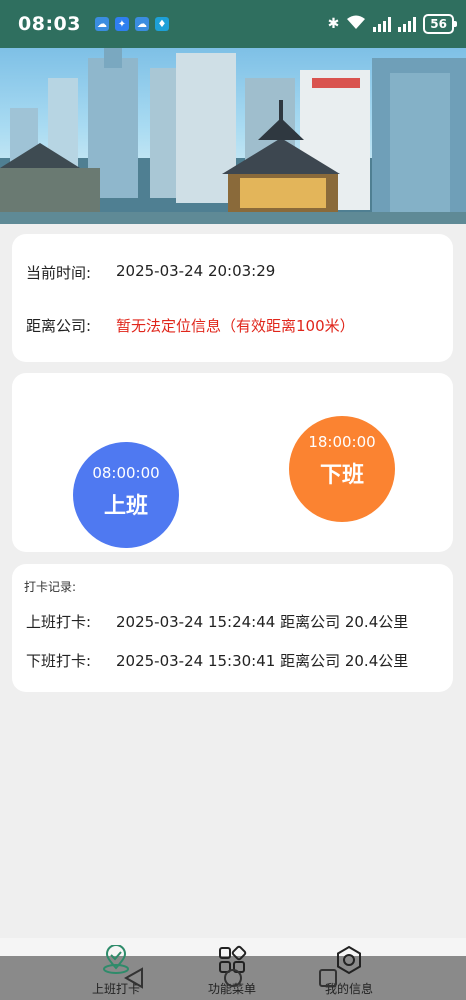 This screenshot has height=1000, width=466. Describe the element at coordinates (50, 587) in the screenshot. I see `records-title: 打卡记录:` at that location.